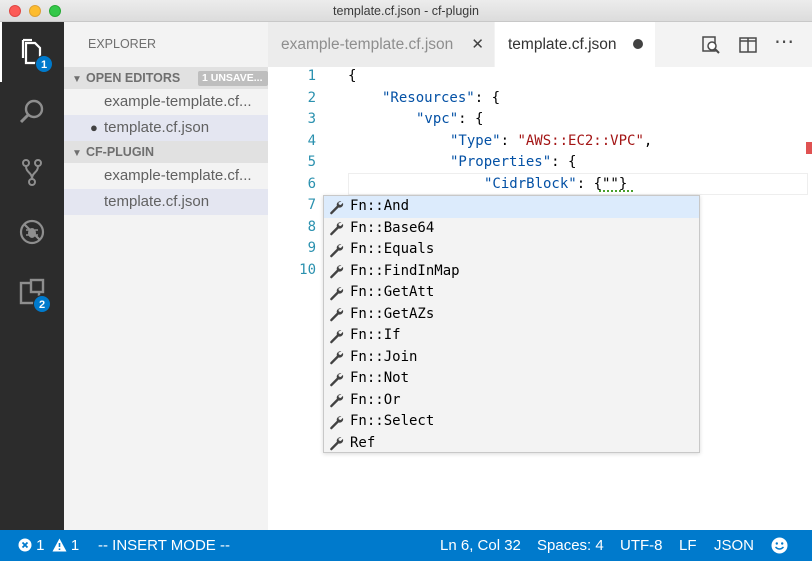  What do you see at coordinates (44, 64) in the screenshot?
I see `explorer-badge: 1` at bounding box center [44, 64].